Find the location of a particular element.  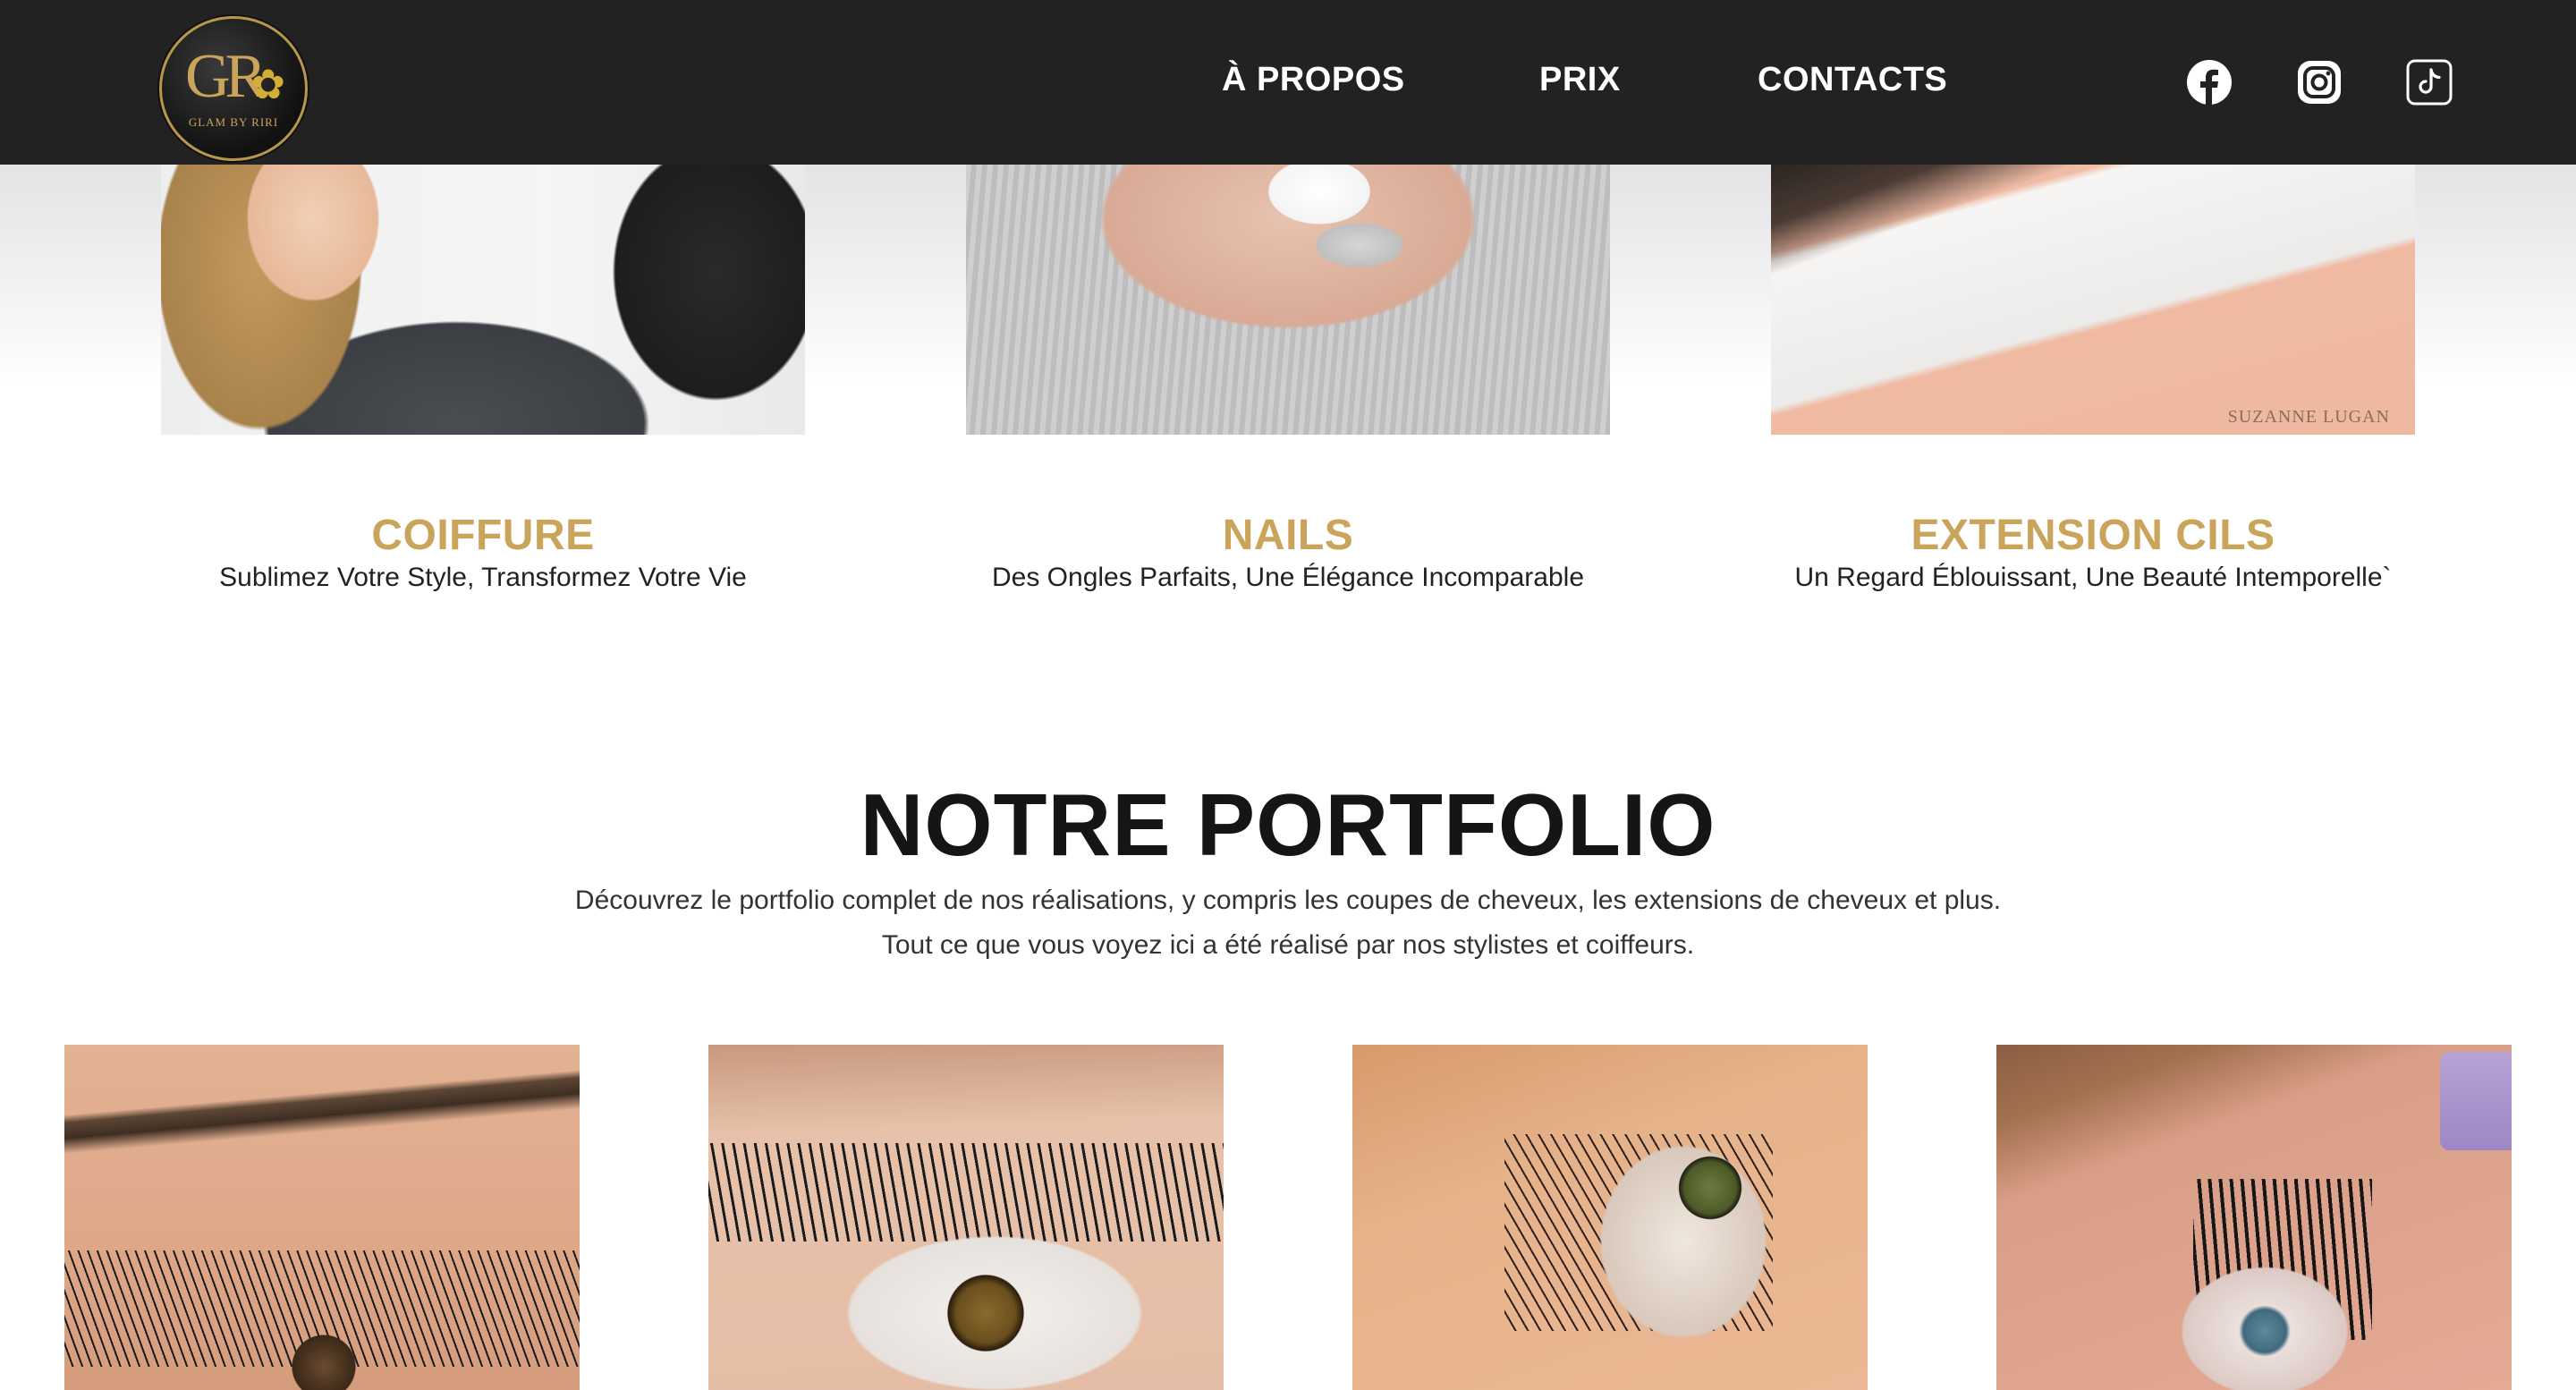

service-title-extension-cils: EXTENSION CILS is located at coordinates (2093, 536).